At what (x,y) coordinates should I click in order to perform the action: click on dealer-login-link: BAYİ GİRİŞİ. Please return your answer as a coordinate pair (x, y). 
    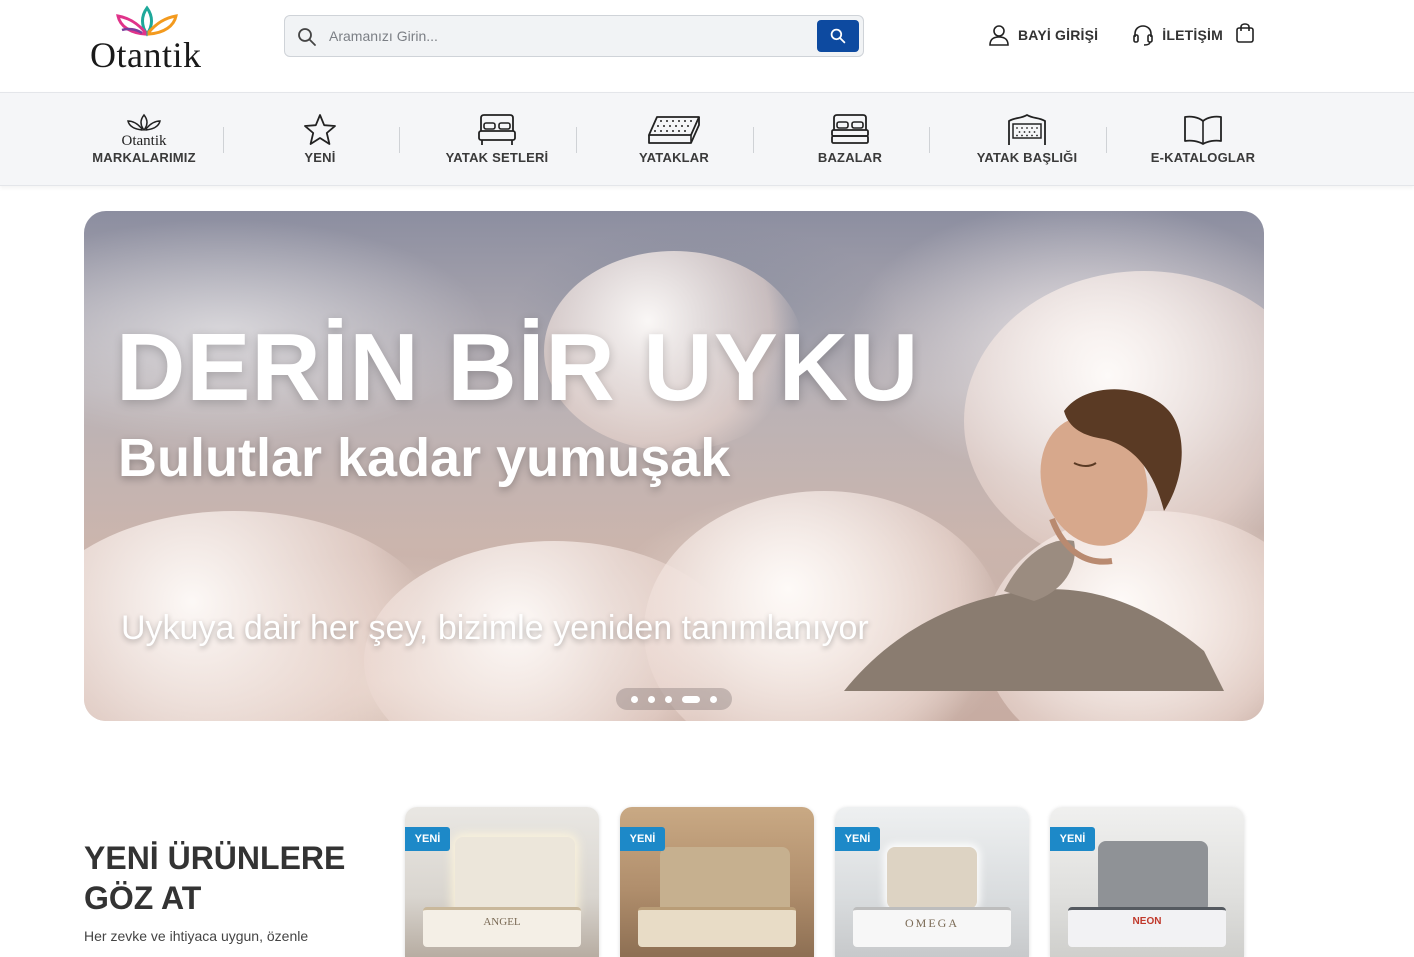
    Looking at the image, I should click on (1043, 35).